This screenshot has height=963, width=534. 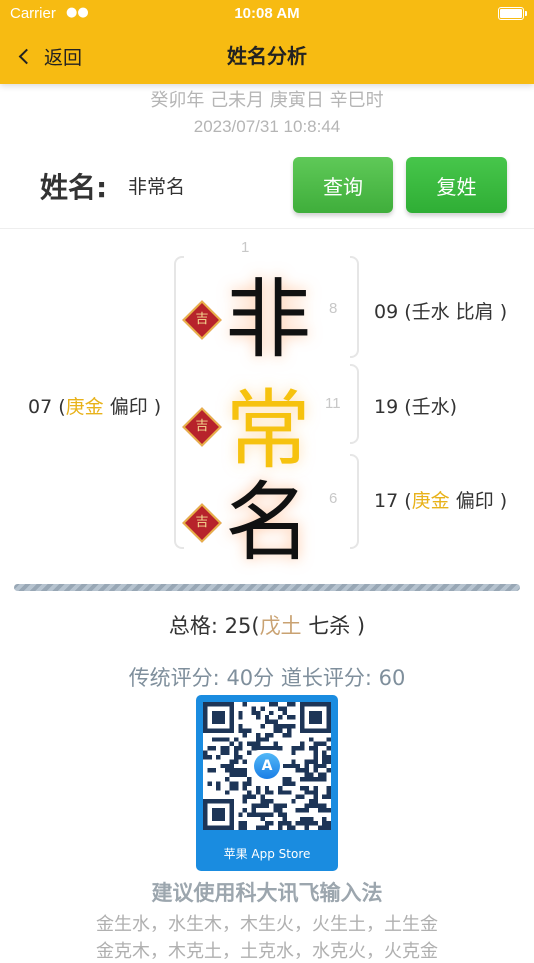 What do you see at coordinates (267, 228) in the screenshot?
I see `divider` at bounding box center [267, 228].